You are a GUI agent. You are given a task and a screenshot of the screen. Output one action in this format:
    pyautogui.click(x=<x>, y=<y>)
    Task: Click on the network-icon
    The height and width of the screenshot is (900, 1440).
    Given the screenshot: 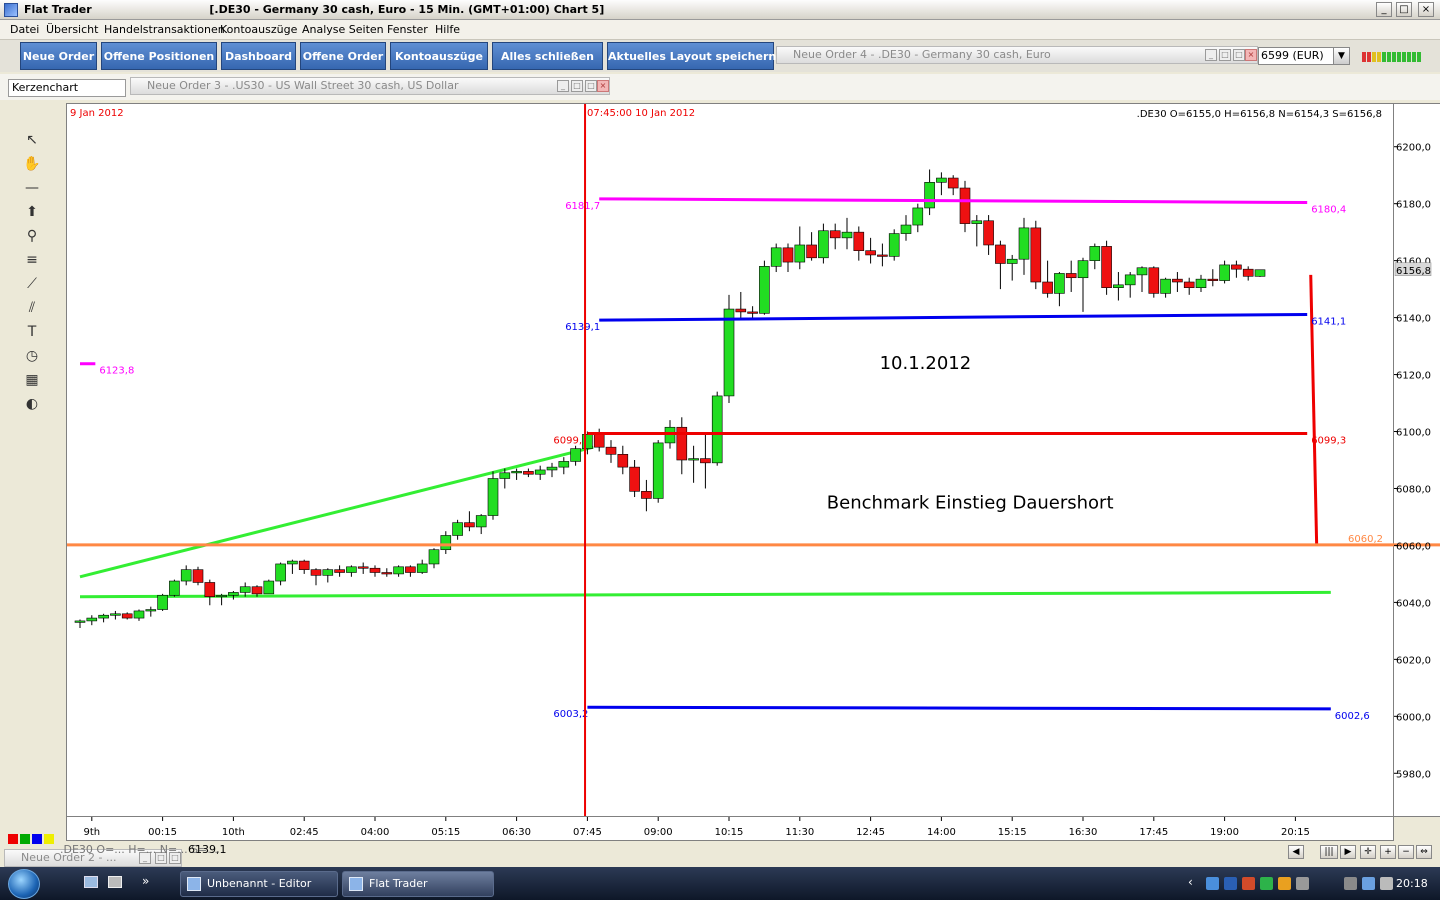 What is the action you would take?
    pyautogui.click(x=1212, y=883)
    